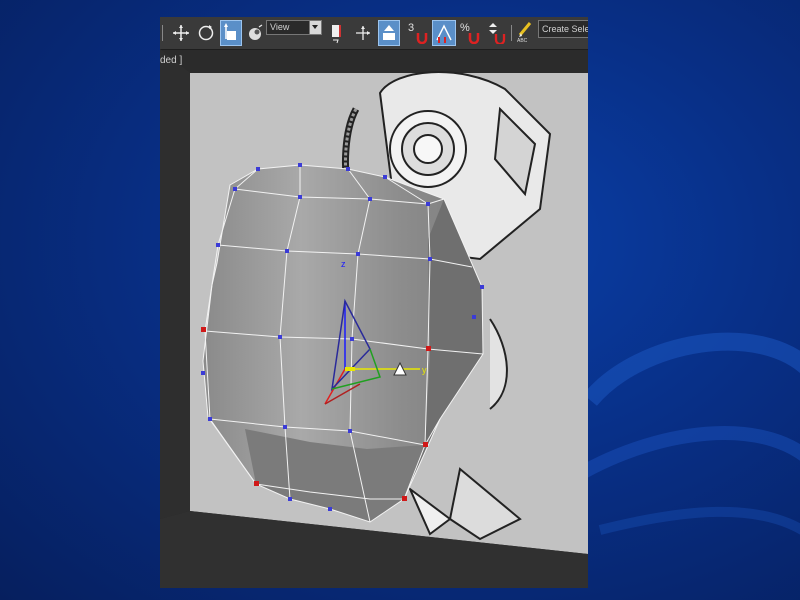  What do you see at coordinates (683, 433) in the screenshot?
I see `background-swoosh` at bounding box center [683, 433].